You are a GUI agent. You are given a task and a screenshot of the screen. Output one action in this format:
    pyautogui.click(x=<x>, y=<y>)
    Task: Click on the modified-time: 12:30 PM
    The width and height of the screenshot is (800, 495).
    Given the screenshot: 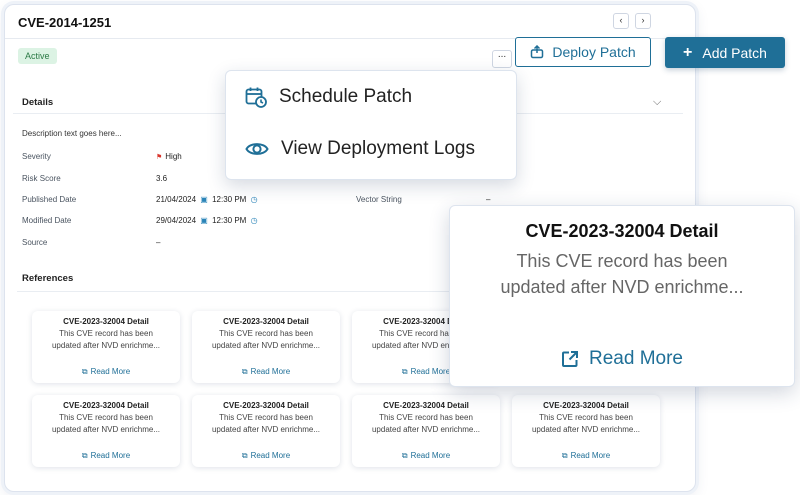 What is the action you would take?
    pyautogui.click(x=229, y=220)
    